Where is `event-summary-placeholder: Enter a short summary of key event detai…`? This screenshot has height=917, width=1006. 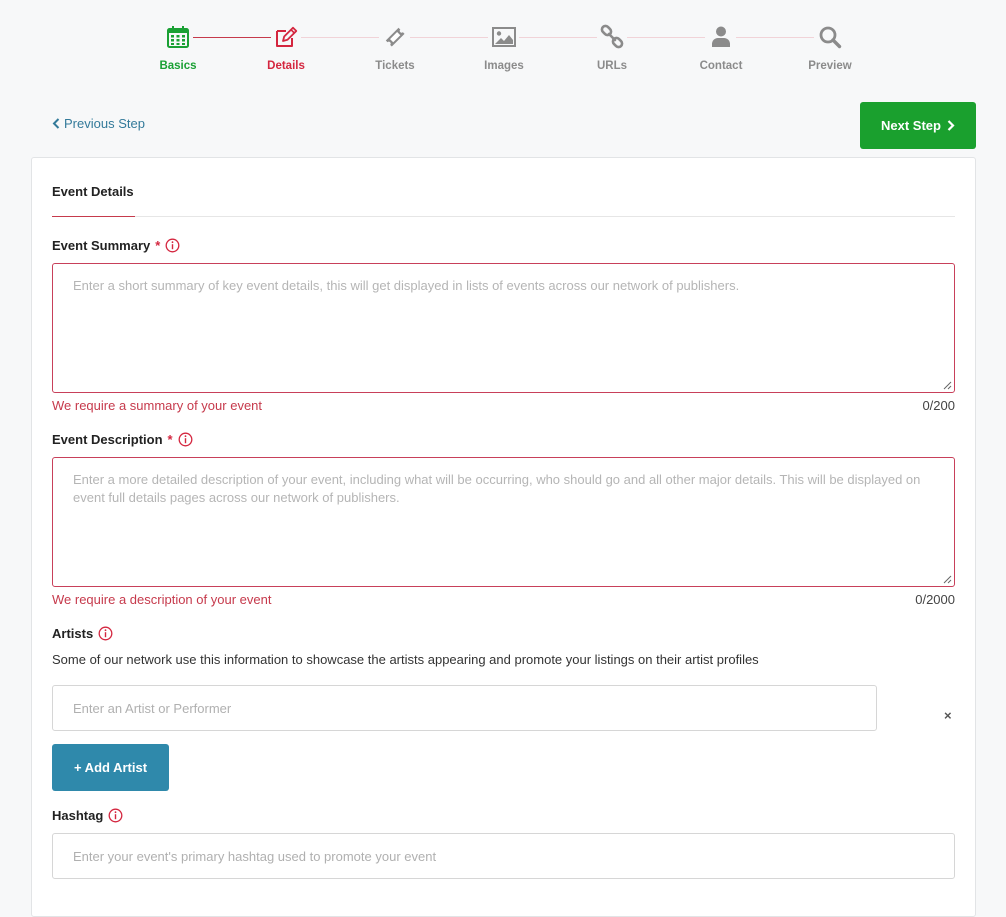 event-summary-placeholder: Enter a short summary of key event detai… is located at coordinates (406, 285).